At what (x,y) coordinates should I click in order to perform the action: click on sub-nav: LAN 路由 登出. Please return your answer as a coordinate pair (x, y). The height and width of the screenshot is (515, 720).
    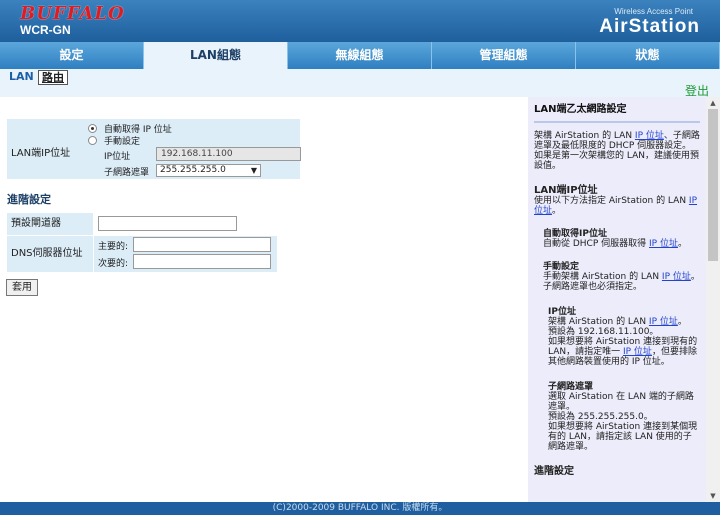
    Looking at the image, I should click on (360, 83).